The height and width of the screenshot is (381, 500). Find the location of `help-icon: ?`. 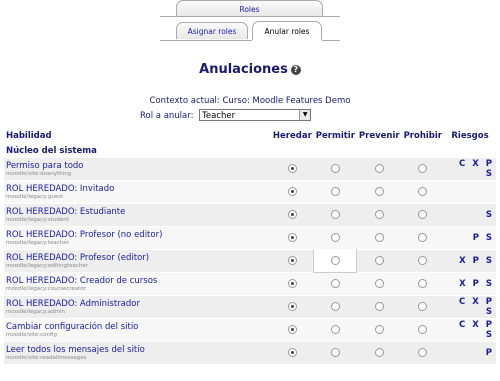

help-icon: ? is located at coordinates (295, 69).